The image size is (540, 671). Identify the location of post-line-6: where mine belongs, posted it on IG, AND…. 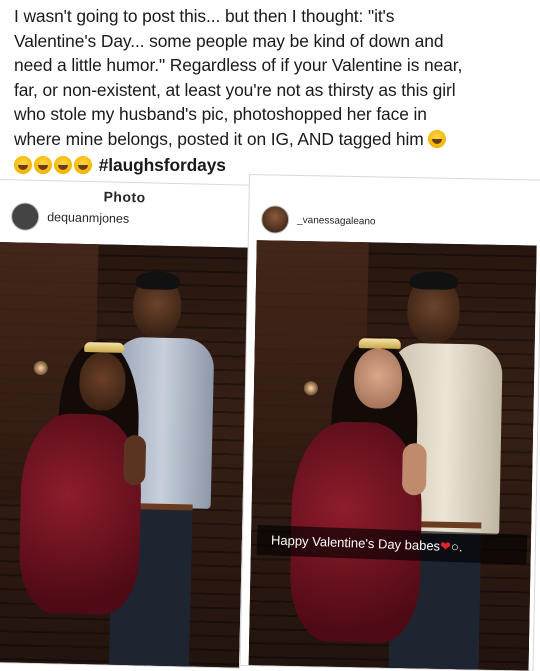
(271, 139).